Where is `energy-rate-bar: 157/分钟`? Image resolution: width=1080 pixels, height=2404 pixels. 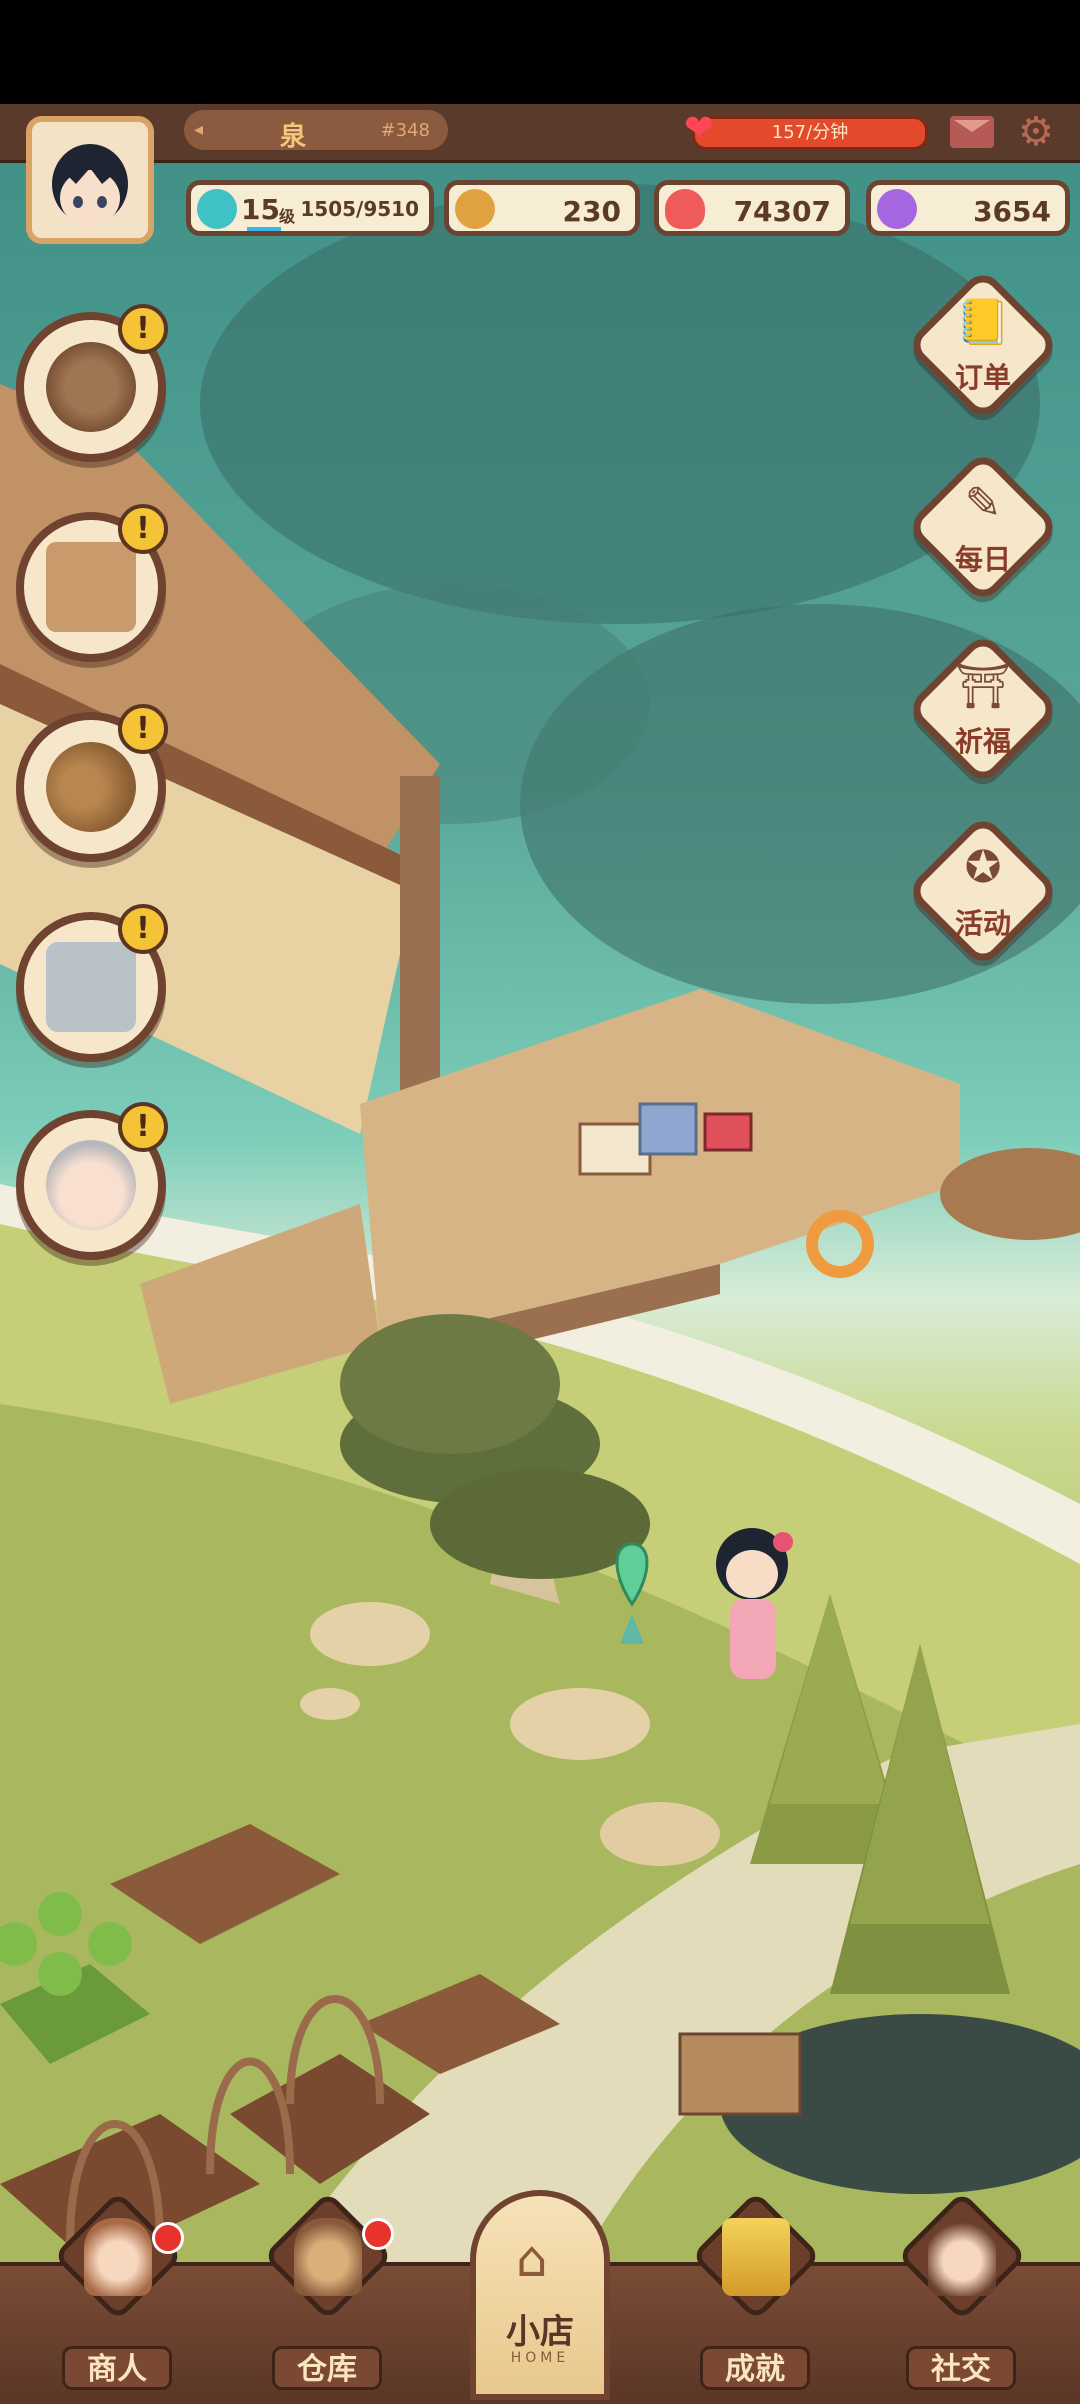
energy-rate-bar: 157/分钟 is located at coordinates (810, 133).